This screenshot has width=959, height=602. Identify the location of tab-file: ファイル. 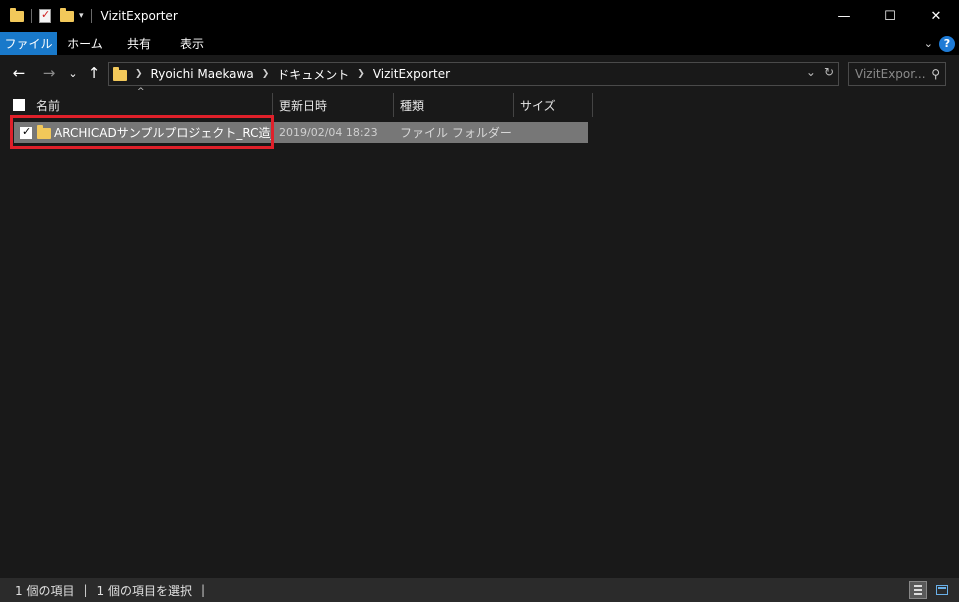
(28, 43).